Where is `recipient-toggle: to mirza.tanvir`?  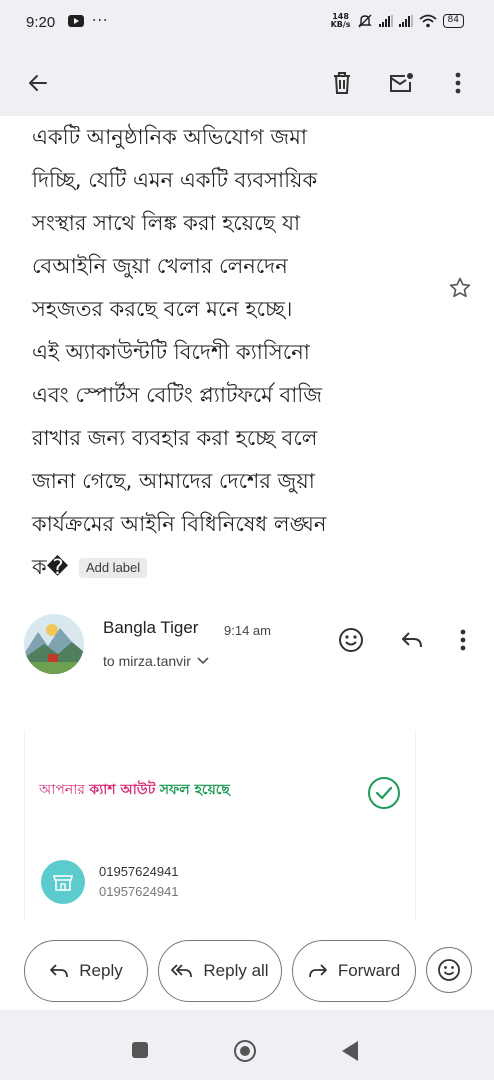 recipient-toggle: to mirza.tanvir is located at coordinates (156, 661).